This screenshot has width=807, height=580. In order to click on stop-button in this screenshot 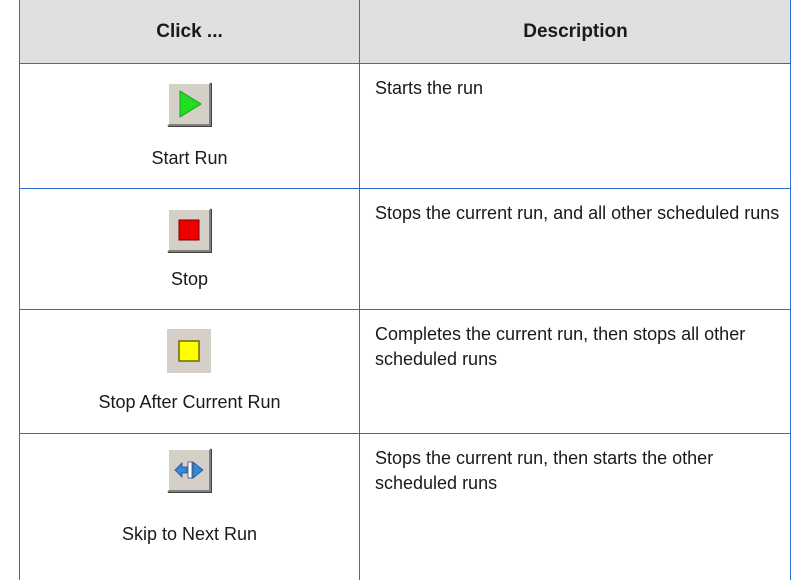, I will do `click(189, 230)`.